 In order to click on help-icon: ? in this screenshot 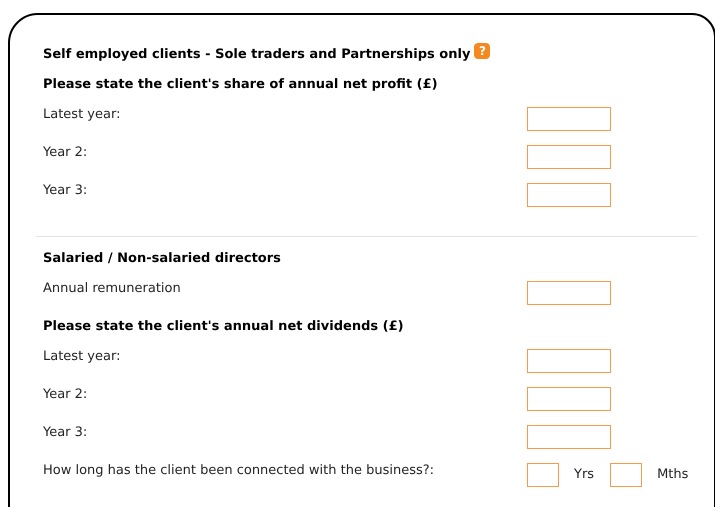, I will do `click(482, 51)`.